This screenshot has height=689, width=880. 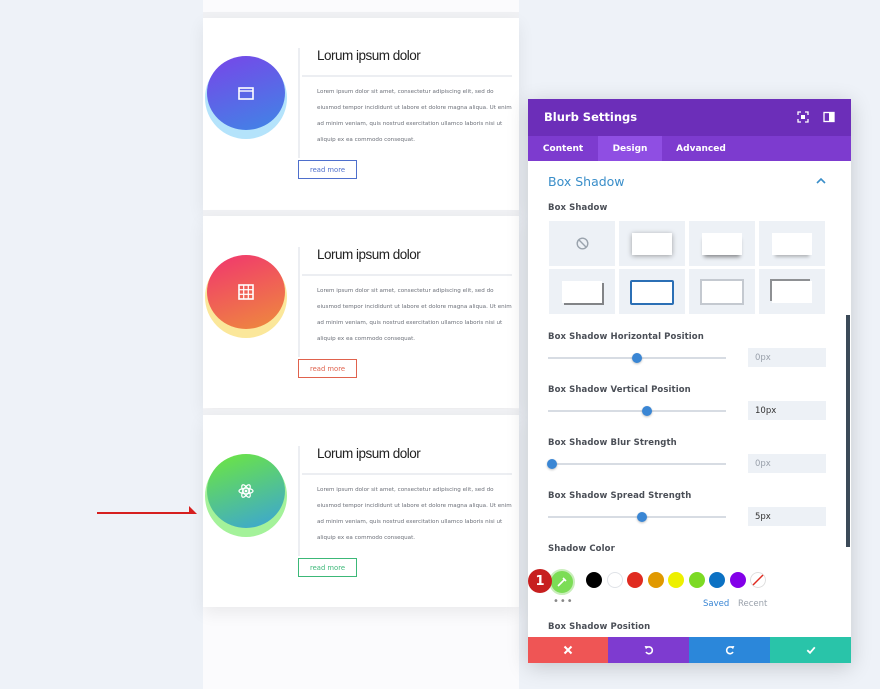 I want to click on check-icon, so click(x=810, y=650).